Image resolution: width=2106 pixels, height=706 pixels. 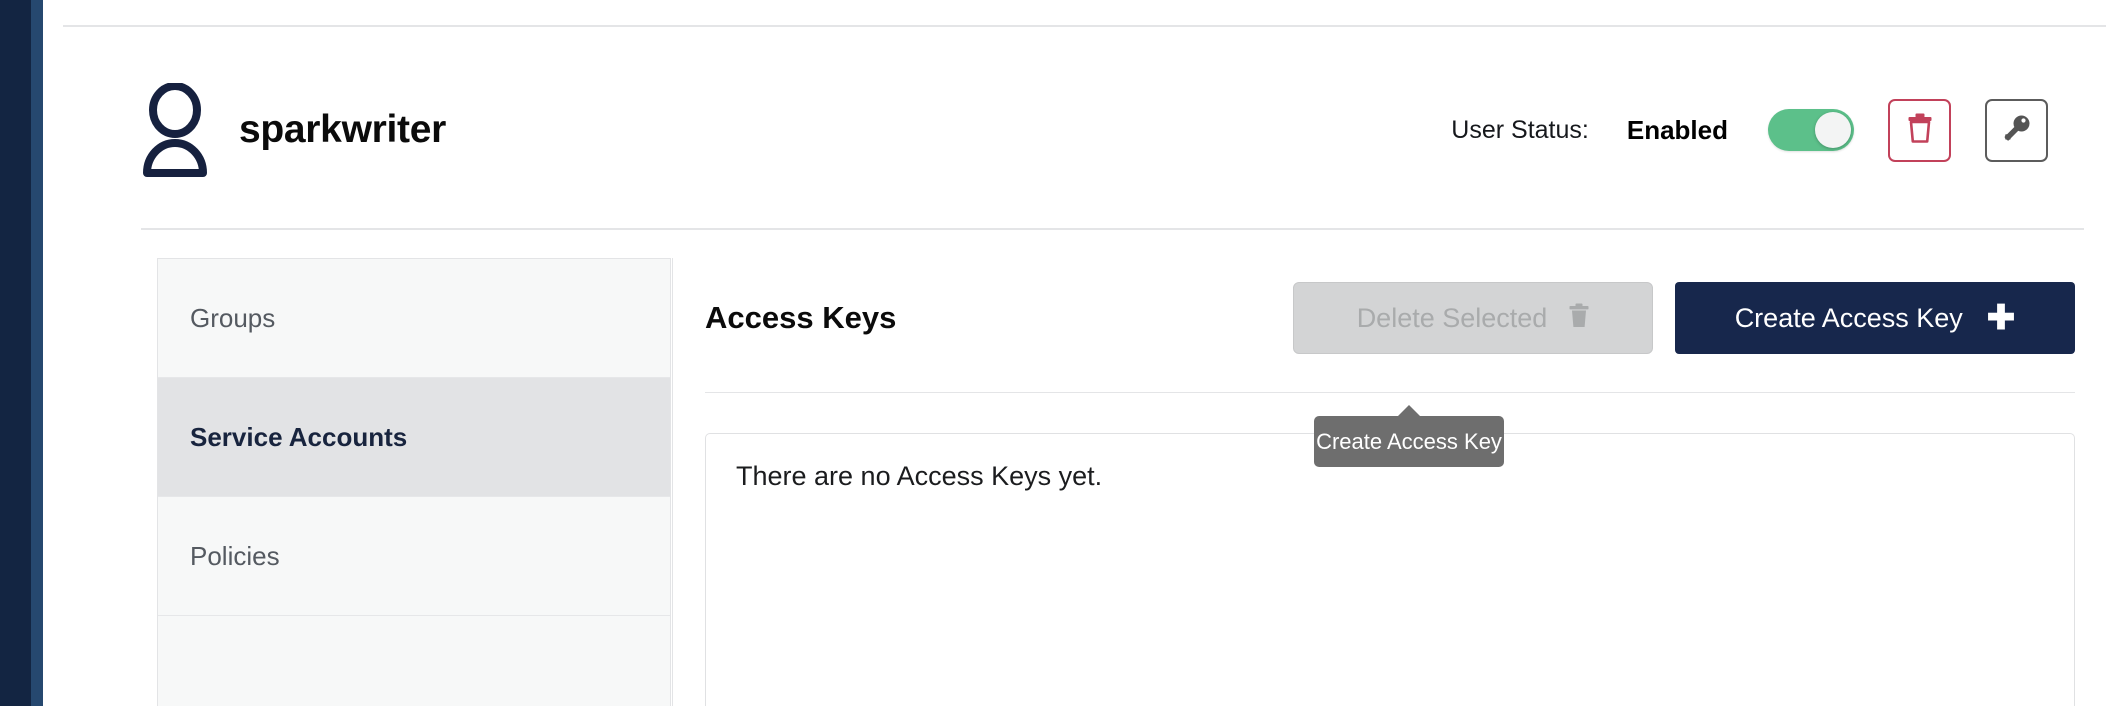 I want to click on delete-user-button, so click(x=1919, y=130).